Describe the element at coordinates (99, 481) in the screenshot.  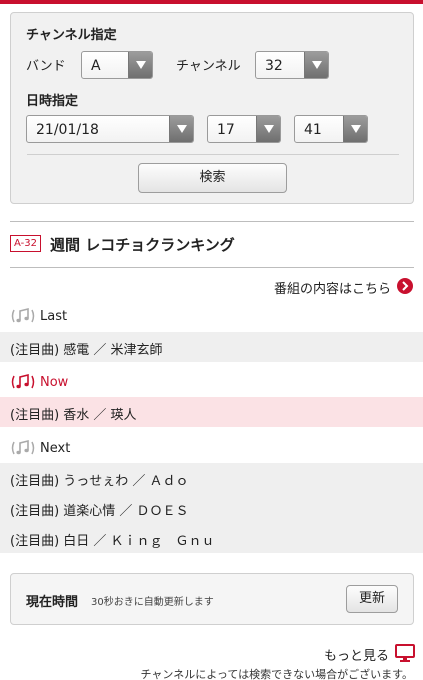
I see `track-text: (注目曲) うっせぇわ ／ Ａｄｏ` at that location.